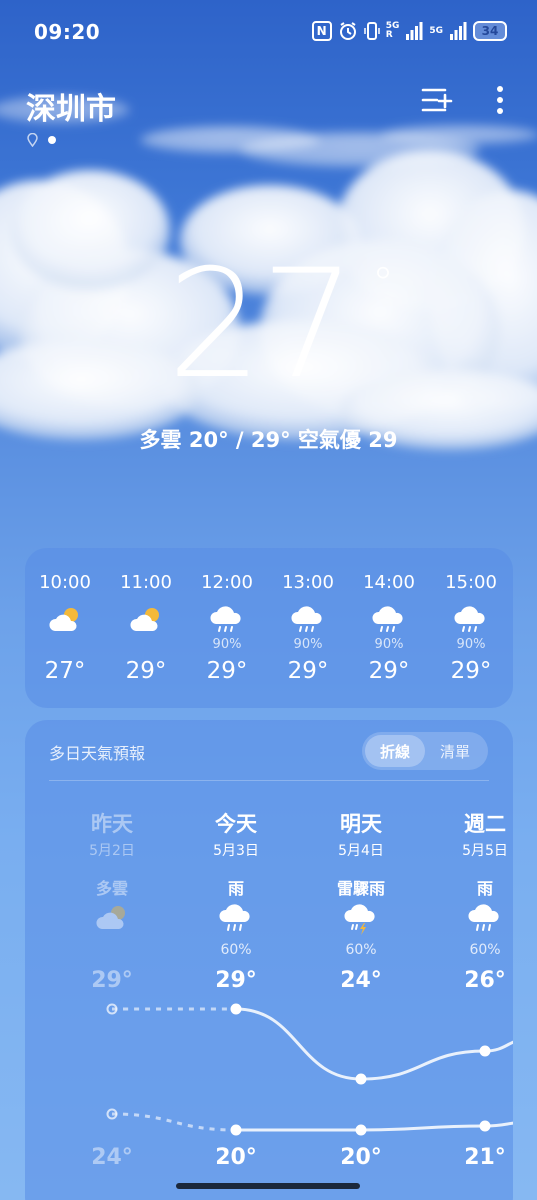 Image resolution: width=537 pixels, height=1200 pixels. What do you see at coordinates (41, 140) in the screenshot?
I see `page-indicator` at bounding box center [41, 140].